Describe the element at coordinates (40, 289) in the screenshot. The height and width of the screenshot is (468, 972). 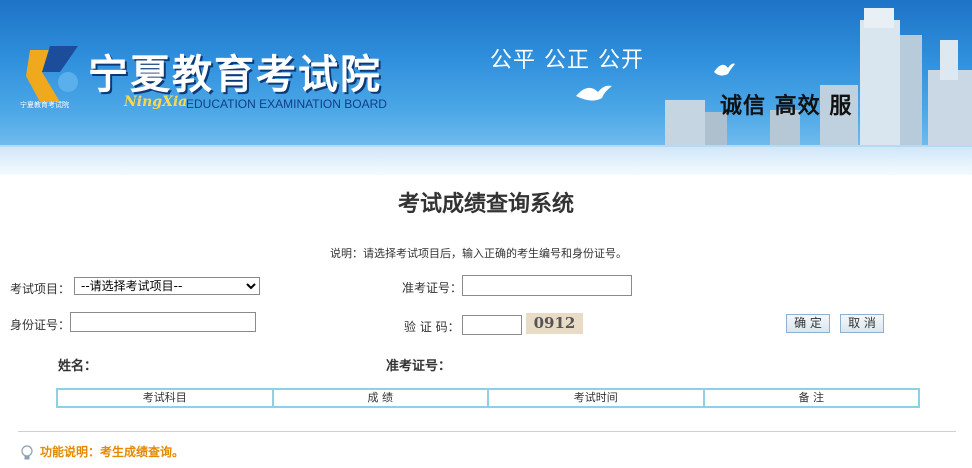
I see `exam-item-label: 考试项目：` at that location.